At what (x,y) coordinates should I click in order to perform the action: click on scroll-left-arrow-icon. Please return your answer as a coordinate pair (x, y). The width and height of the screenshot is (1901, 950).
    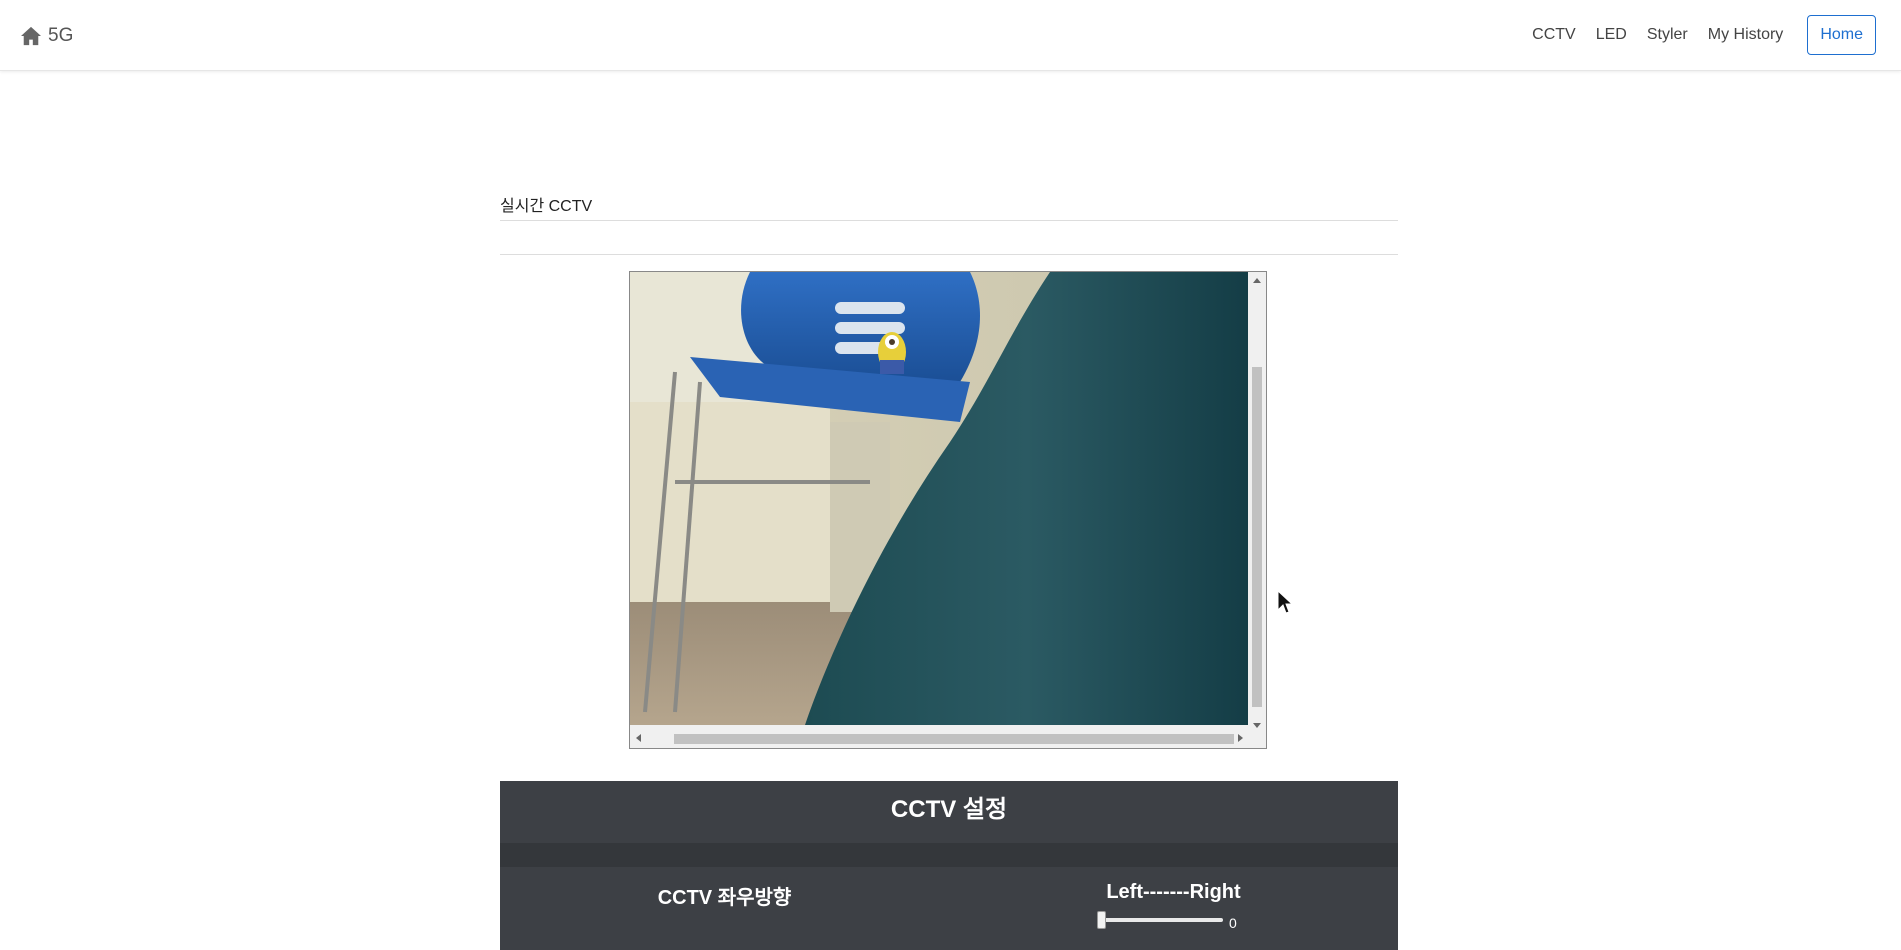
    Looking at the image, I should click on (638, 738).